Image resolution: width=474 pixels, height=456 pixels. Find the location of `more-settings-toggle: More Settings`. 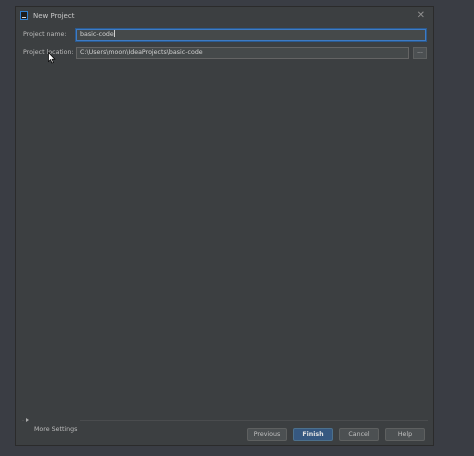

more-settings-toggle: More Settings is located at coordinates (52, 424).